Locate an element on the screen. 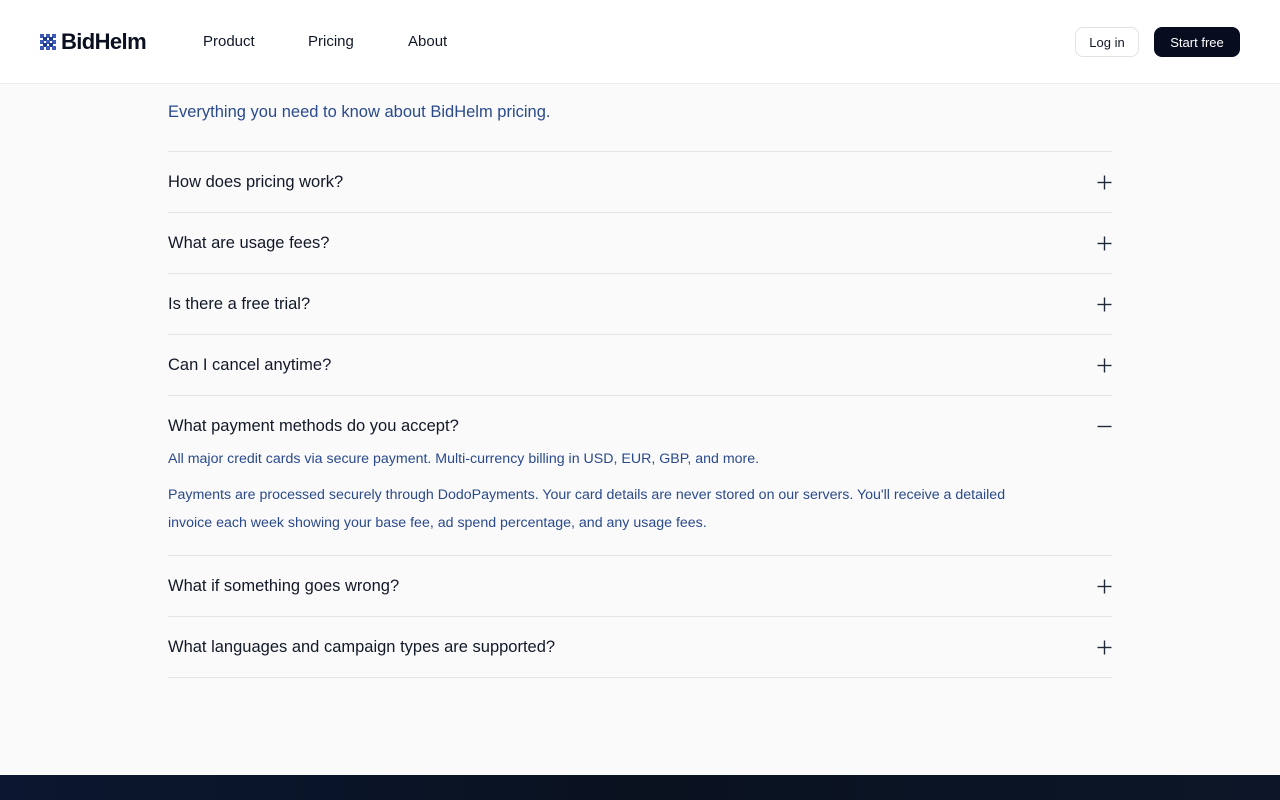 Image resolution: width=1280 pixels, height=800 pixels. faq-question-text: What payment methods do you accept? is located at coordinates (313, 426).